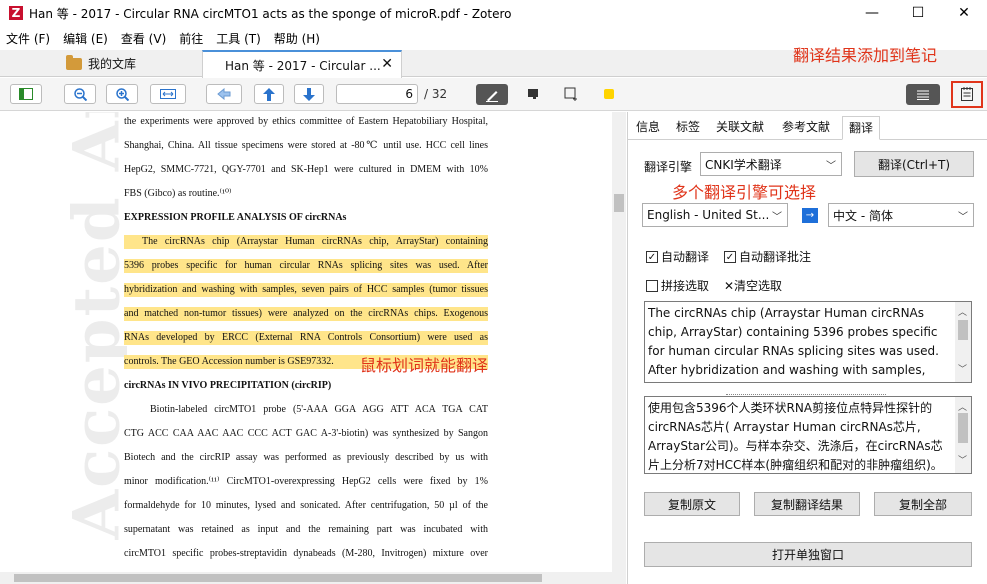 This screenshot has width=987, height=584. I want to click on tab-related: 关联文献, so click(740, 128).